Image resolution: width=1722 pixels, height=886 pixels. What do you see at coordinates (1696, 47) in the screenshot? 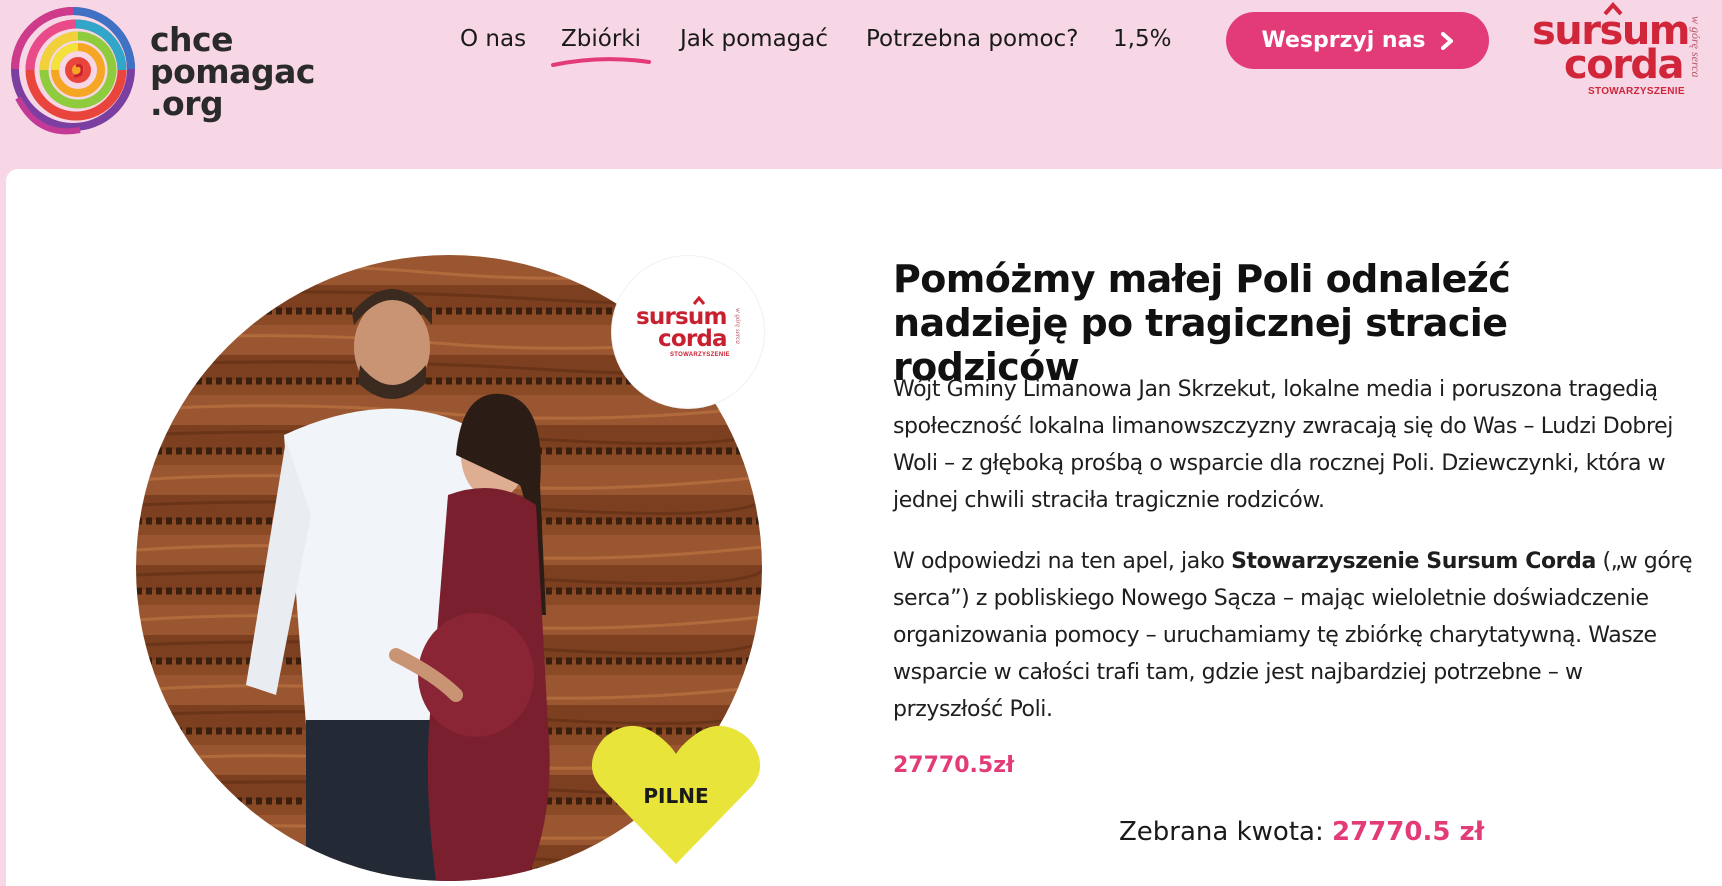
I see `brand-tagline: w górę serca` at bounding box center [1696, 47].